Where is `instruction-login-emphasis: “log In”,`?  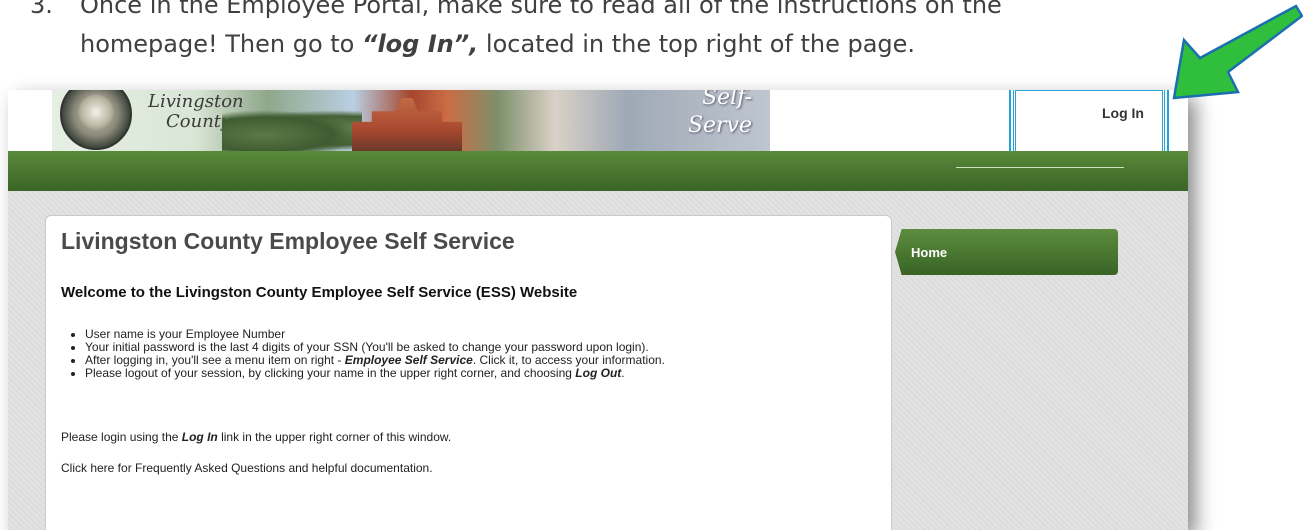 instruction-login-emphasis: “log In”, is located at coordinates (420, 44).